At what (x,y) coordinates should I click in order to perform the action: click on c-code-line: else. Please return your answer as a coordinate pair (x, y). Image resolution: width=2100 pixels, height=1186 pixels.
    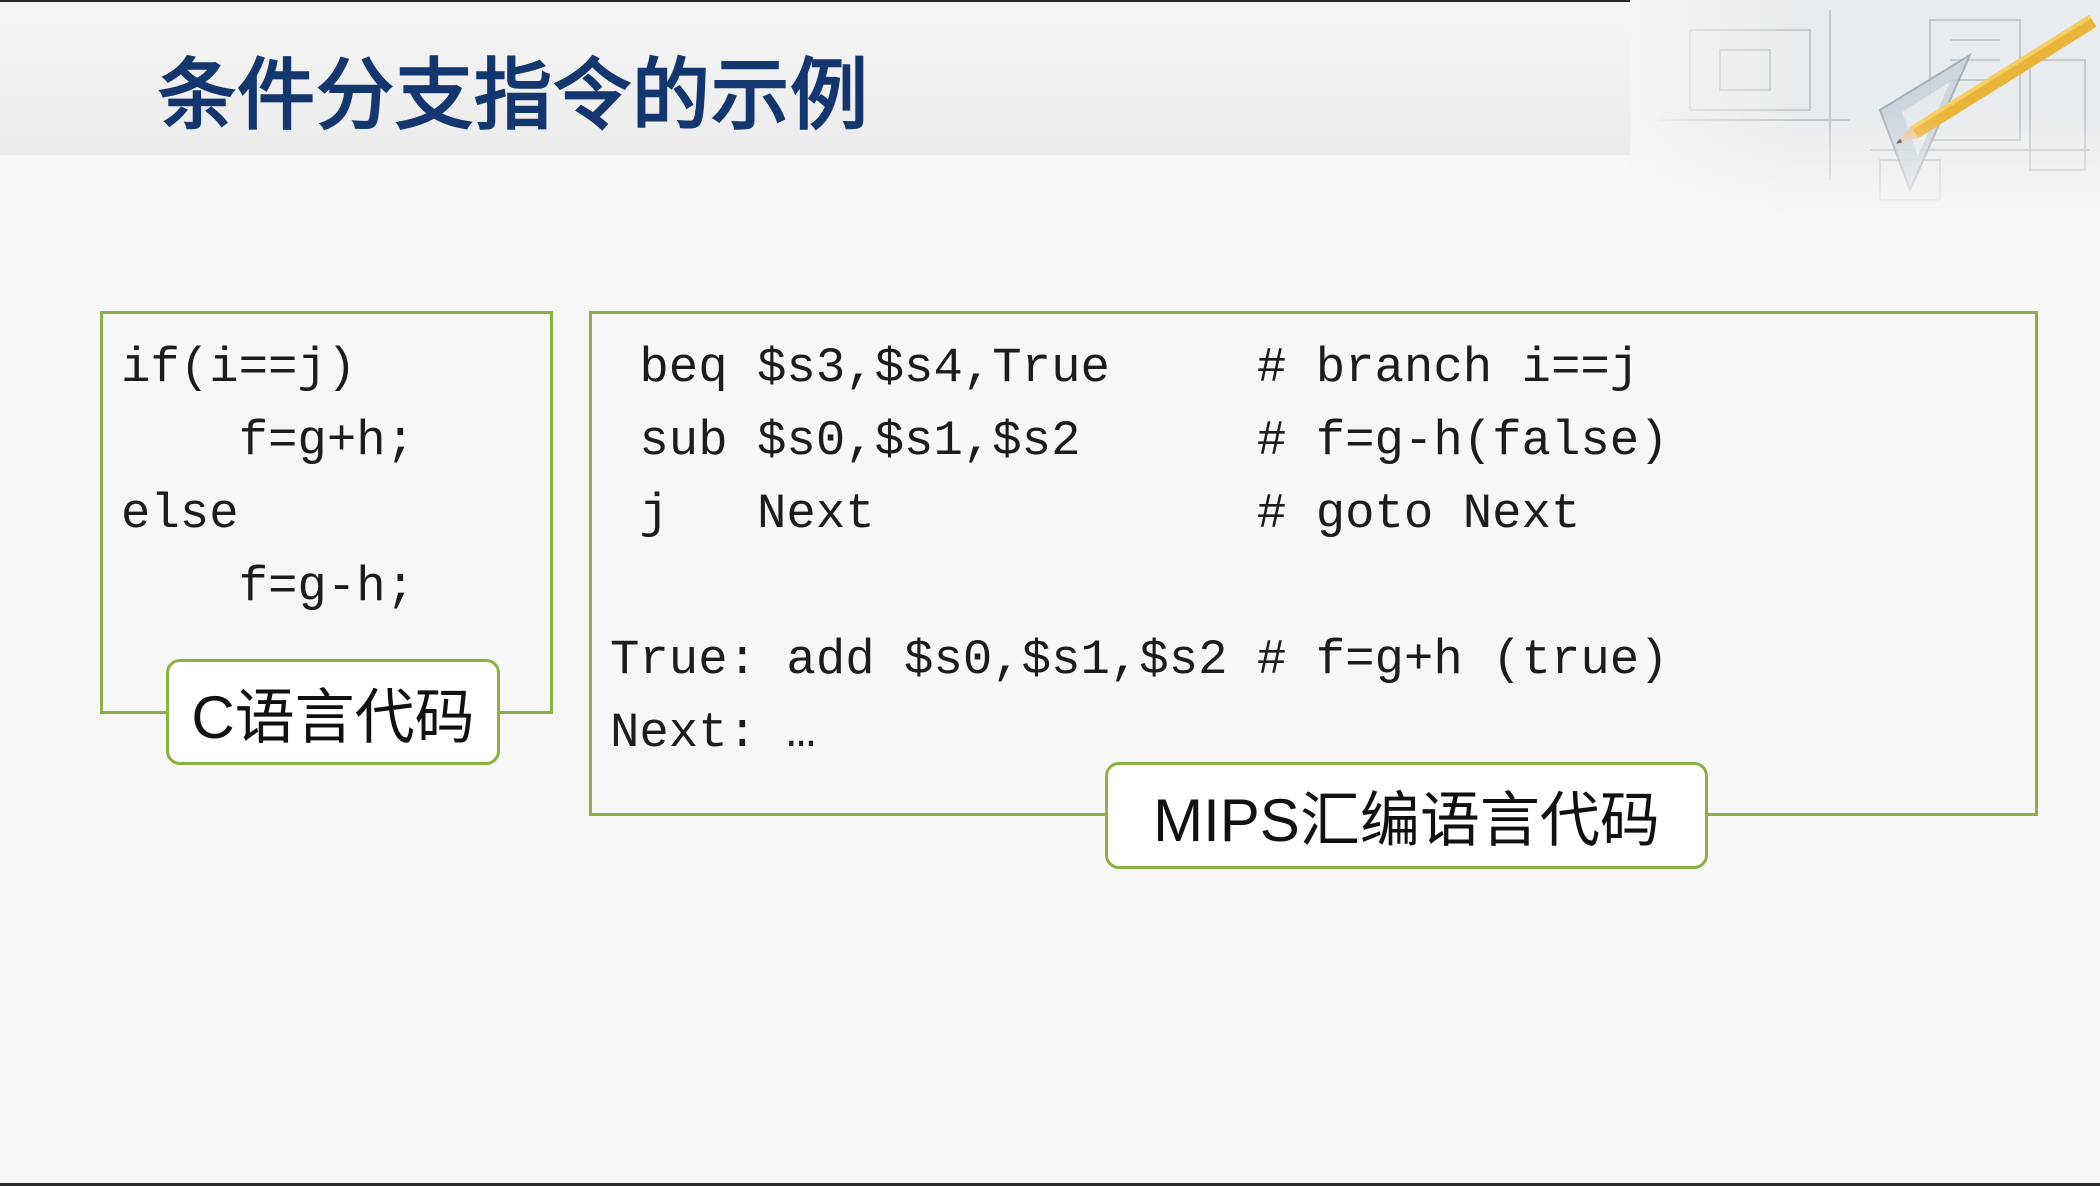
    Looking at the image, I should click on (180, 514).